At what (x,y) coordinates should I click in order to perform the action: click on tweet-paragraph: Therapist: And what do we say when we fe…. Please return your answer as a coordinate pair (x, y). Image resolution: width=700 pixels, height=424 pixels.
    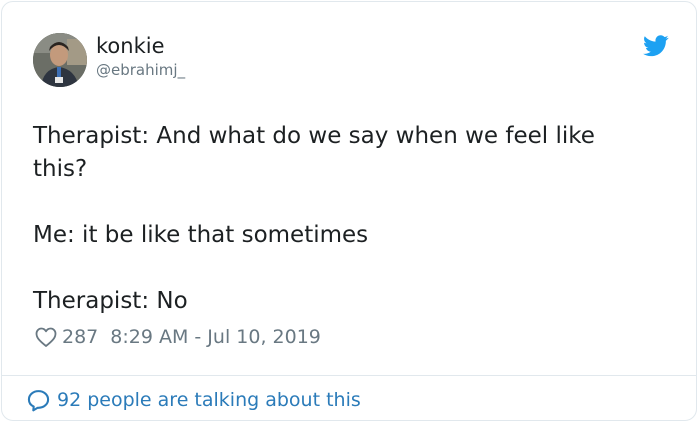
    Looking at the image, I should click on (318, 152).